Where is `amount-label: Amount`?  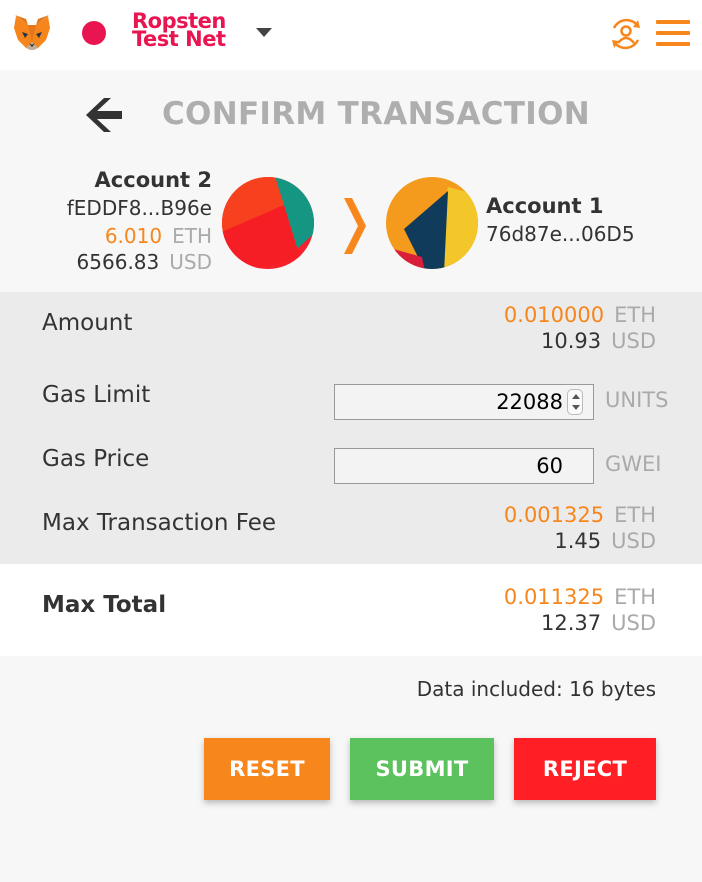
amount-label: Amount is located at coordinates (87, 323).